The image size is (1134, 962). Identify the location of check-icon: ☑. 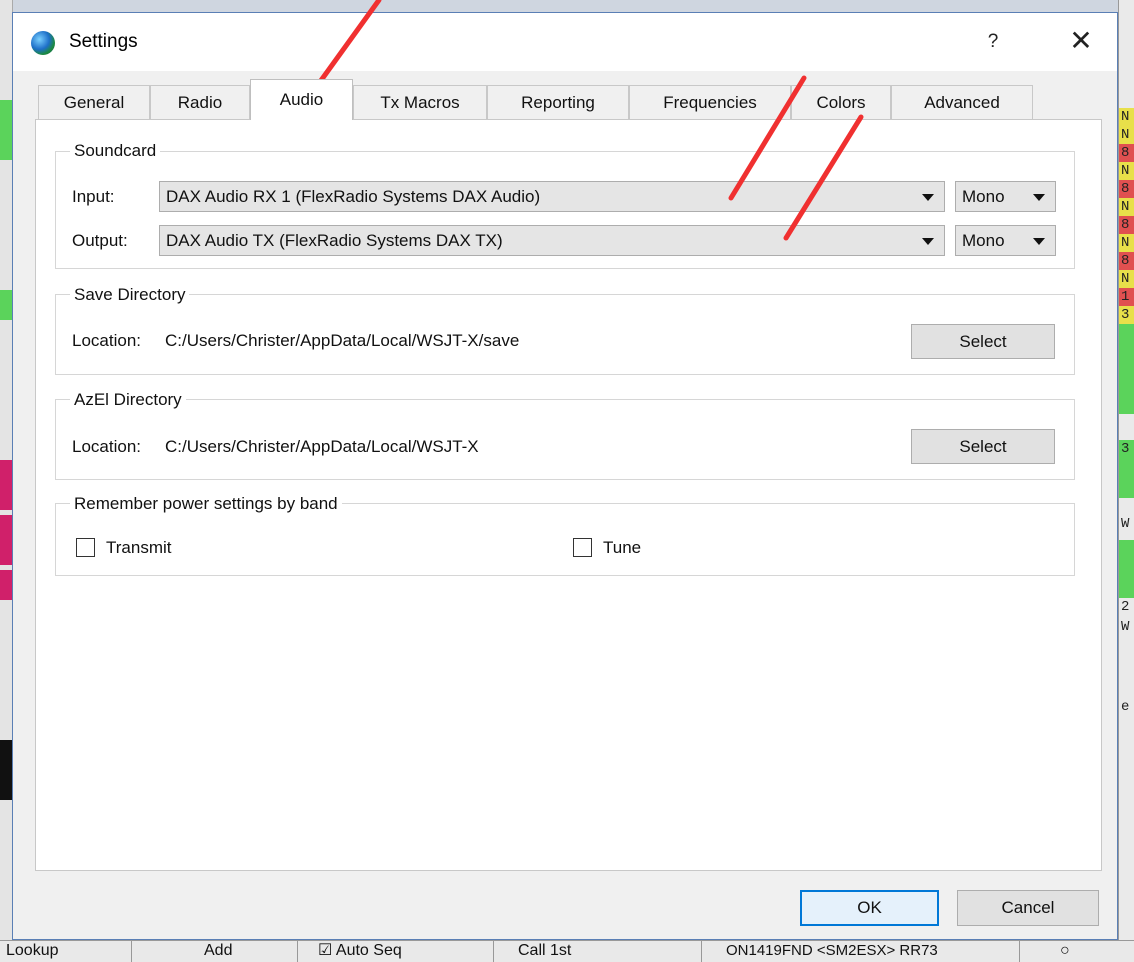
(325, 950).